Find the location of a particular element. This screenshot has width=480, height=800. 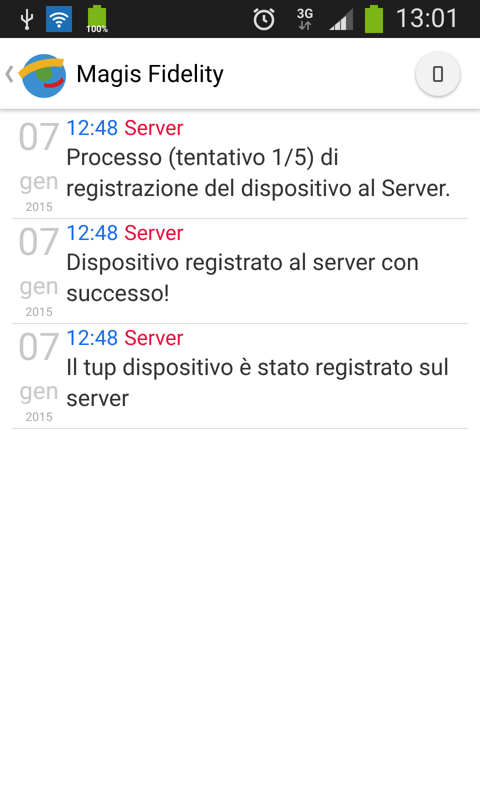

signal-icon is located at coordinates (341, 19).